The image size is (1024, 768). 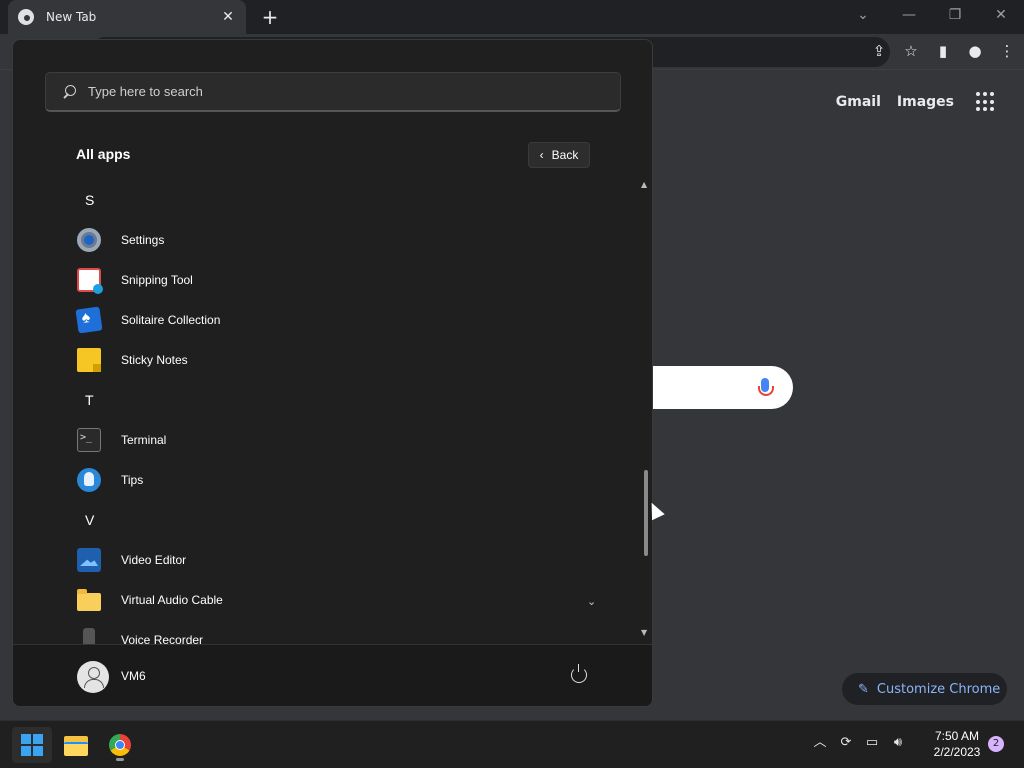 I want to click on side-panel-icon: ▮, so click(x=943, y=51).